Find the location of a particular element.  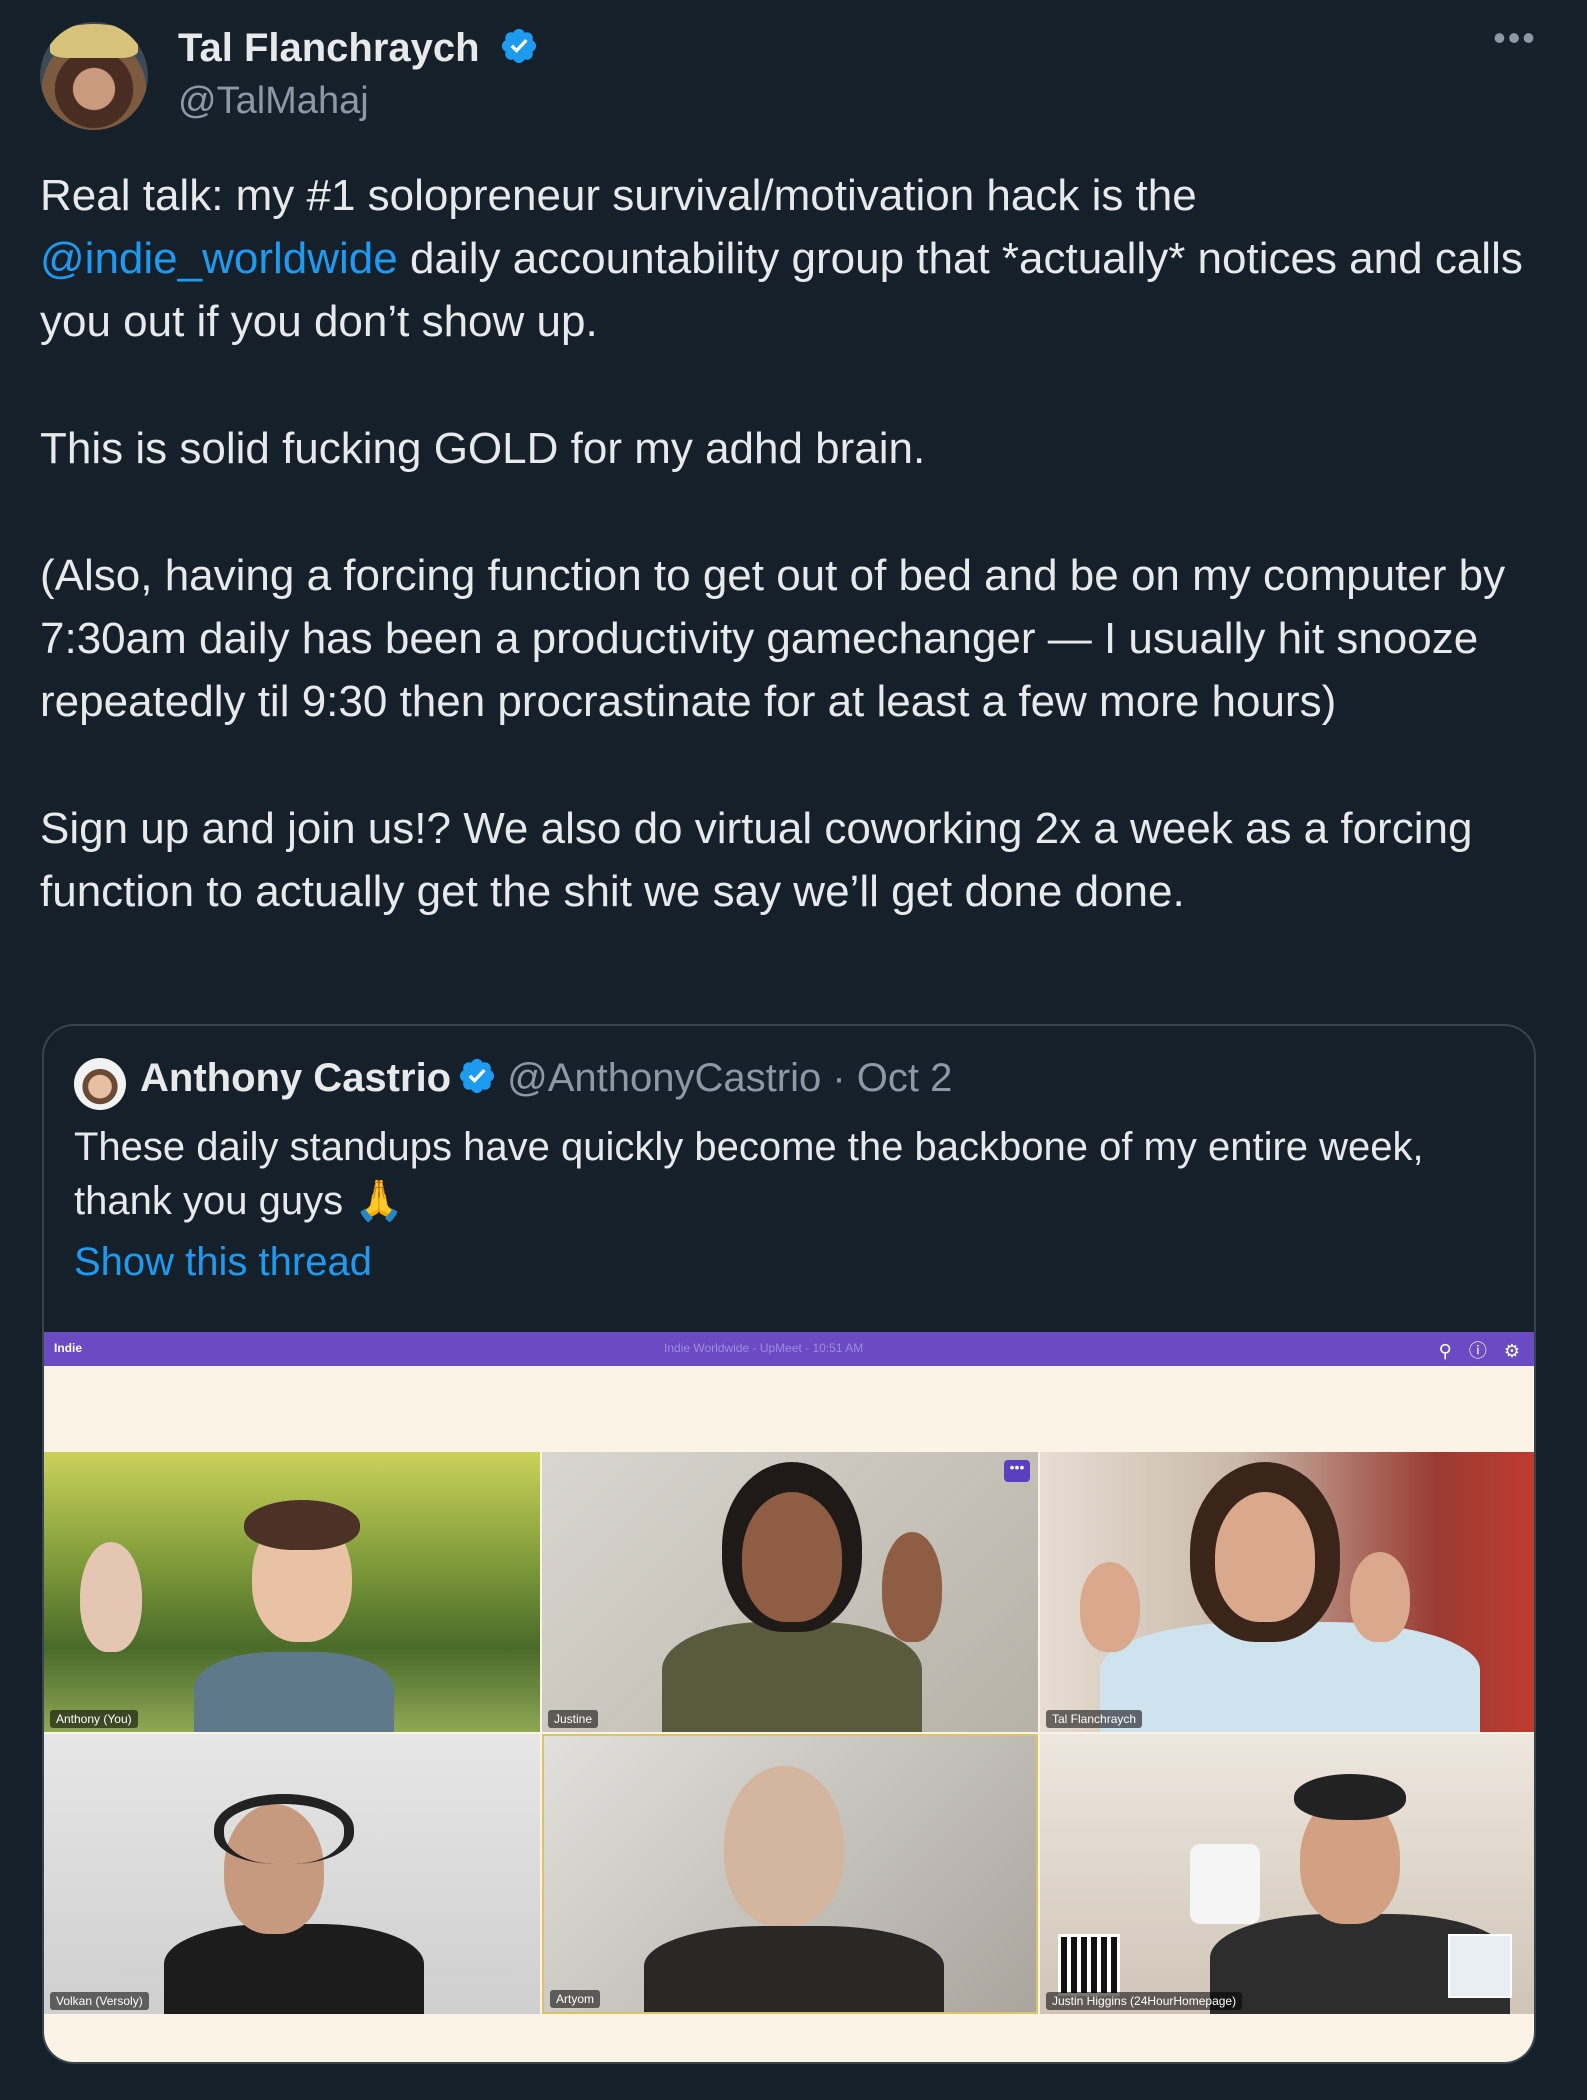

participant-tile: Anthony (You) is located at coordinates (292, 1592).